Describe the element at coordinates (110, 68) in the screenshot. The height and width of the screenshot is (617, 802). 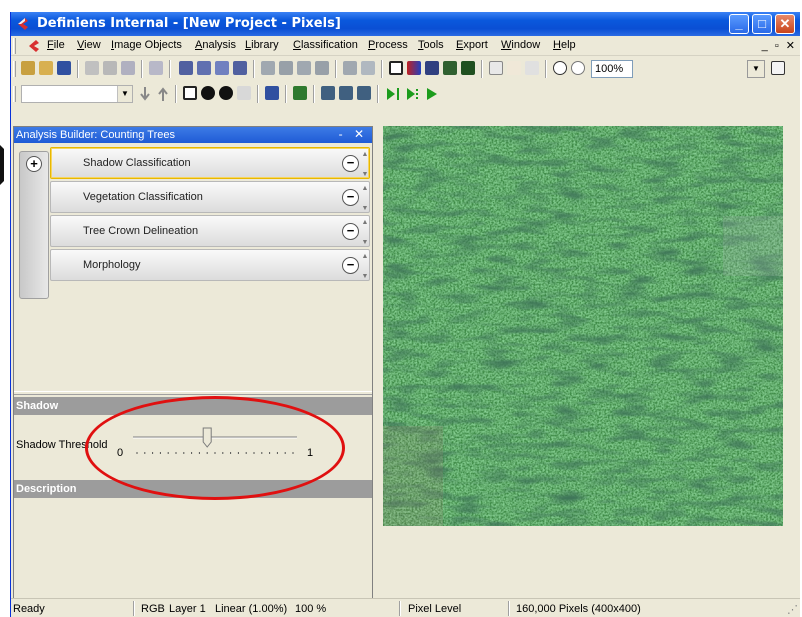
I see `open-workspace-icon` at that location.